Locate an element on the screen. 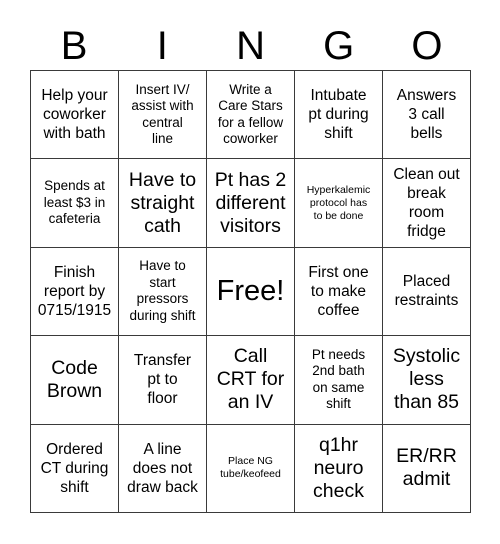 Image resolution: width=500 pixels, height=544 pixels. bingo-header-row: B I N G O is located at coordinates (250, 40).